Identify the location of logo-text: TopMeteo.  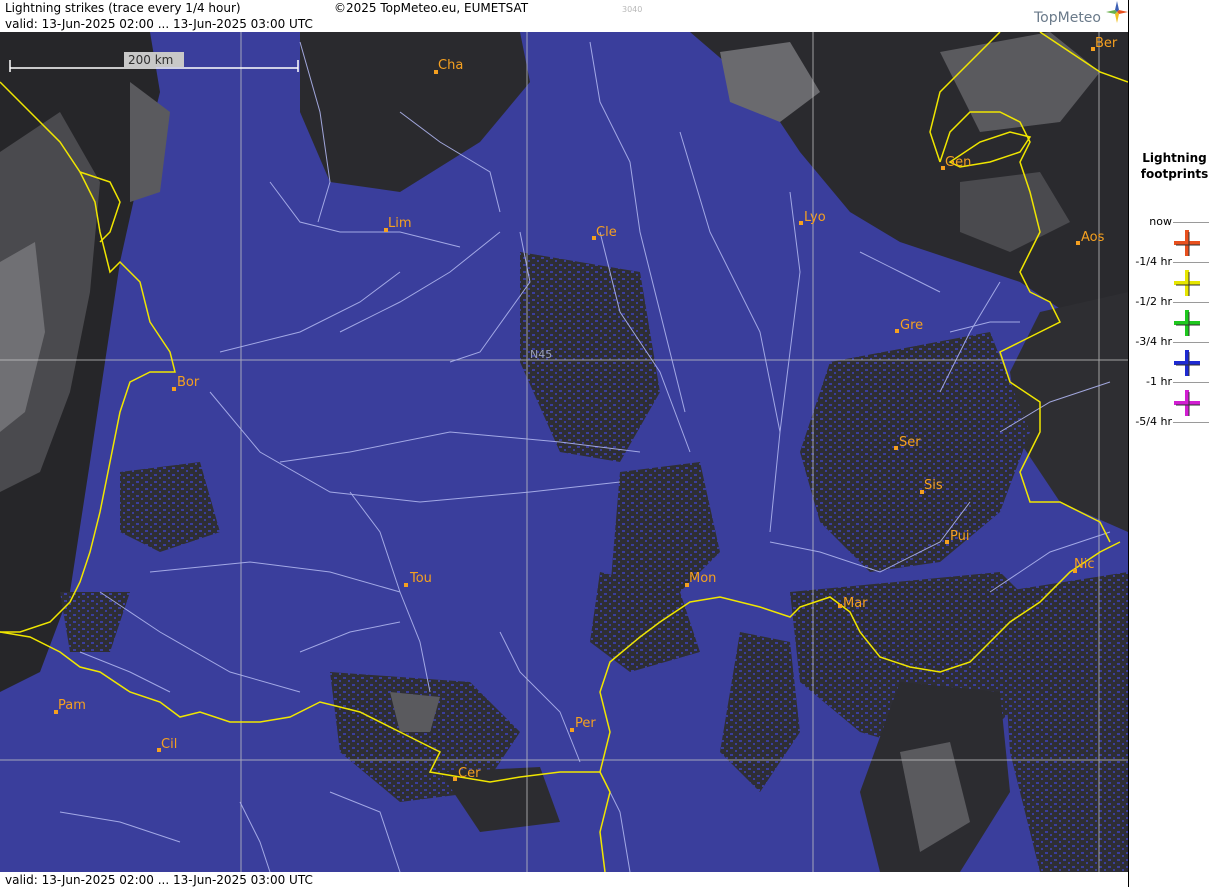
(1067, 18).